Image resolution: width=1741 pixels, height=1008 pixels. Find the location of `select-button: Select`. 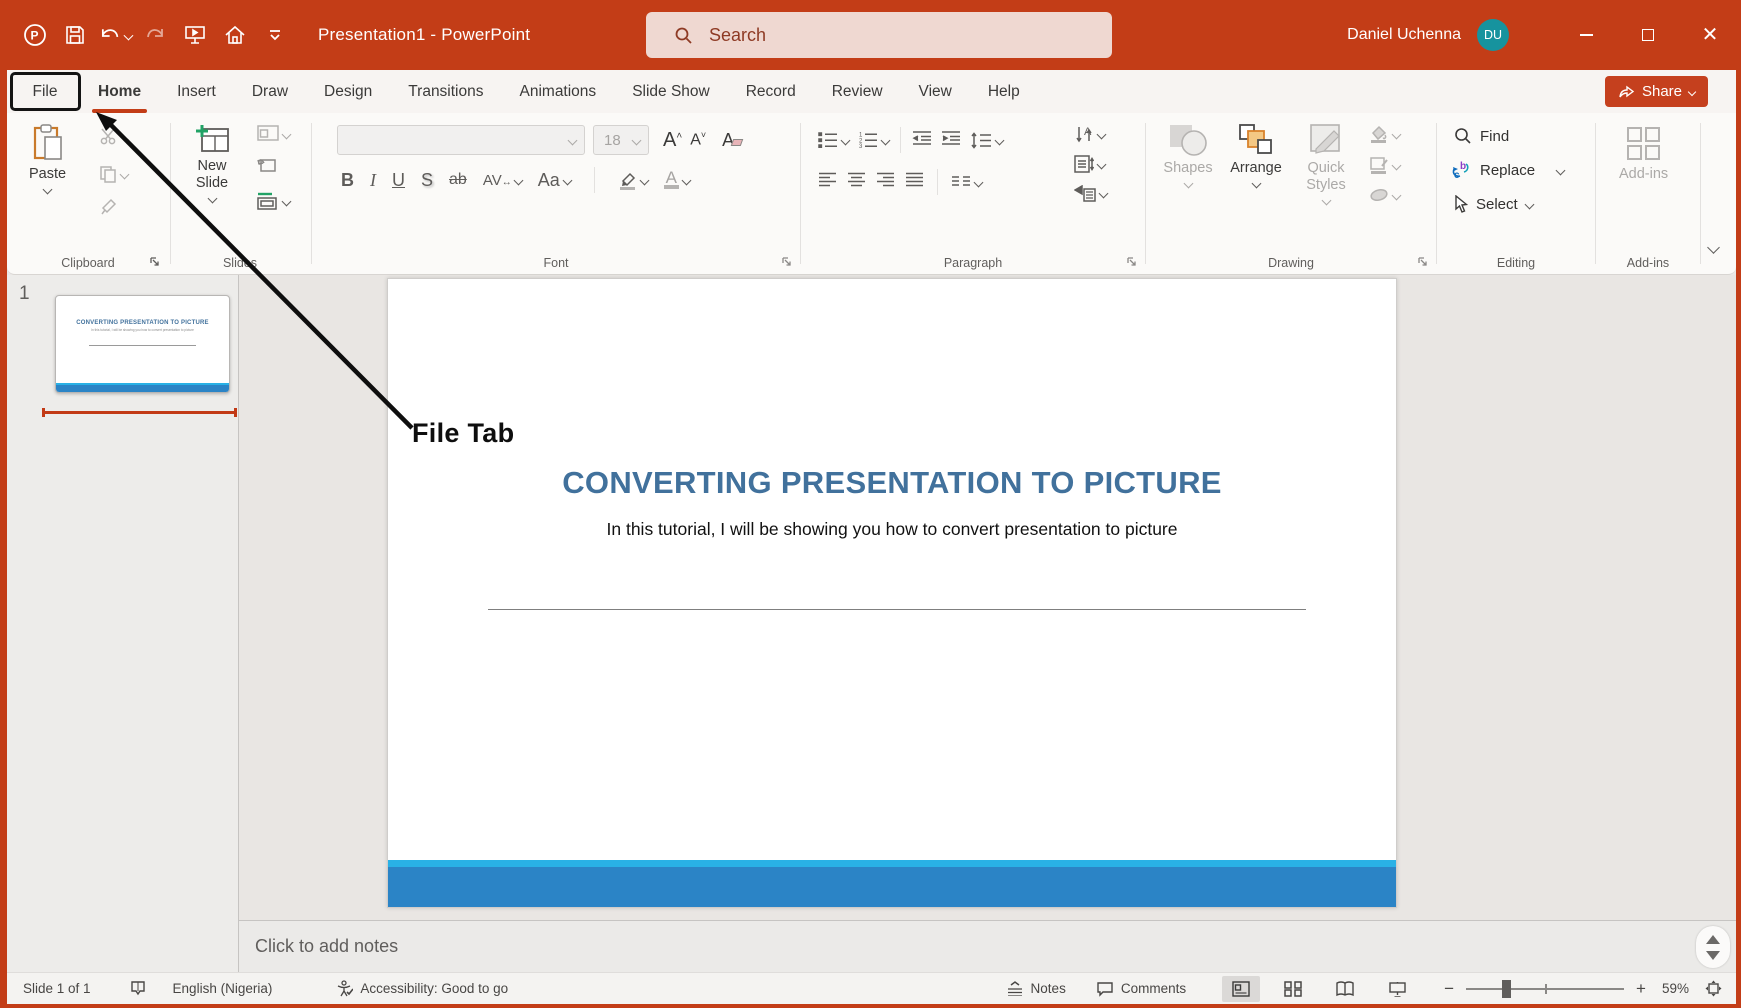

select-button: Select is located at coordinates (1493, 204).